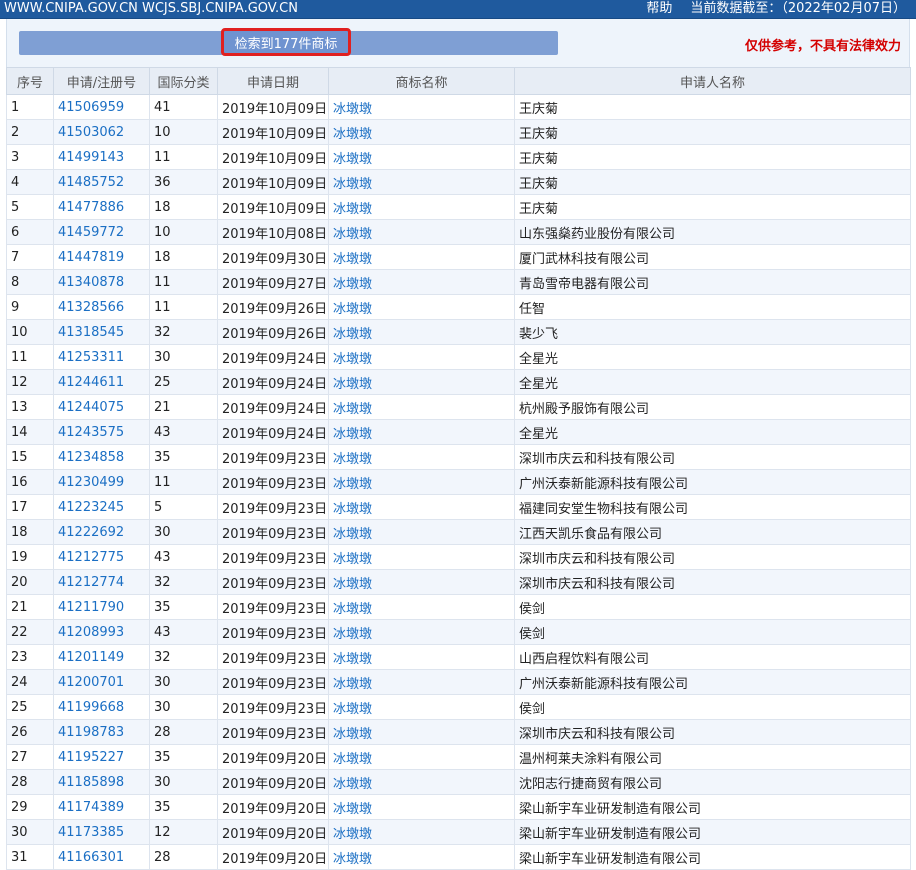 The height and width of the screenshot is (870, 916). What do you see at coordinates (91, 282) in the screenshot?
I see `reg-no-link: 41340878` at bounding box center [91, 282].